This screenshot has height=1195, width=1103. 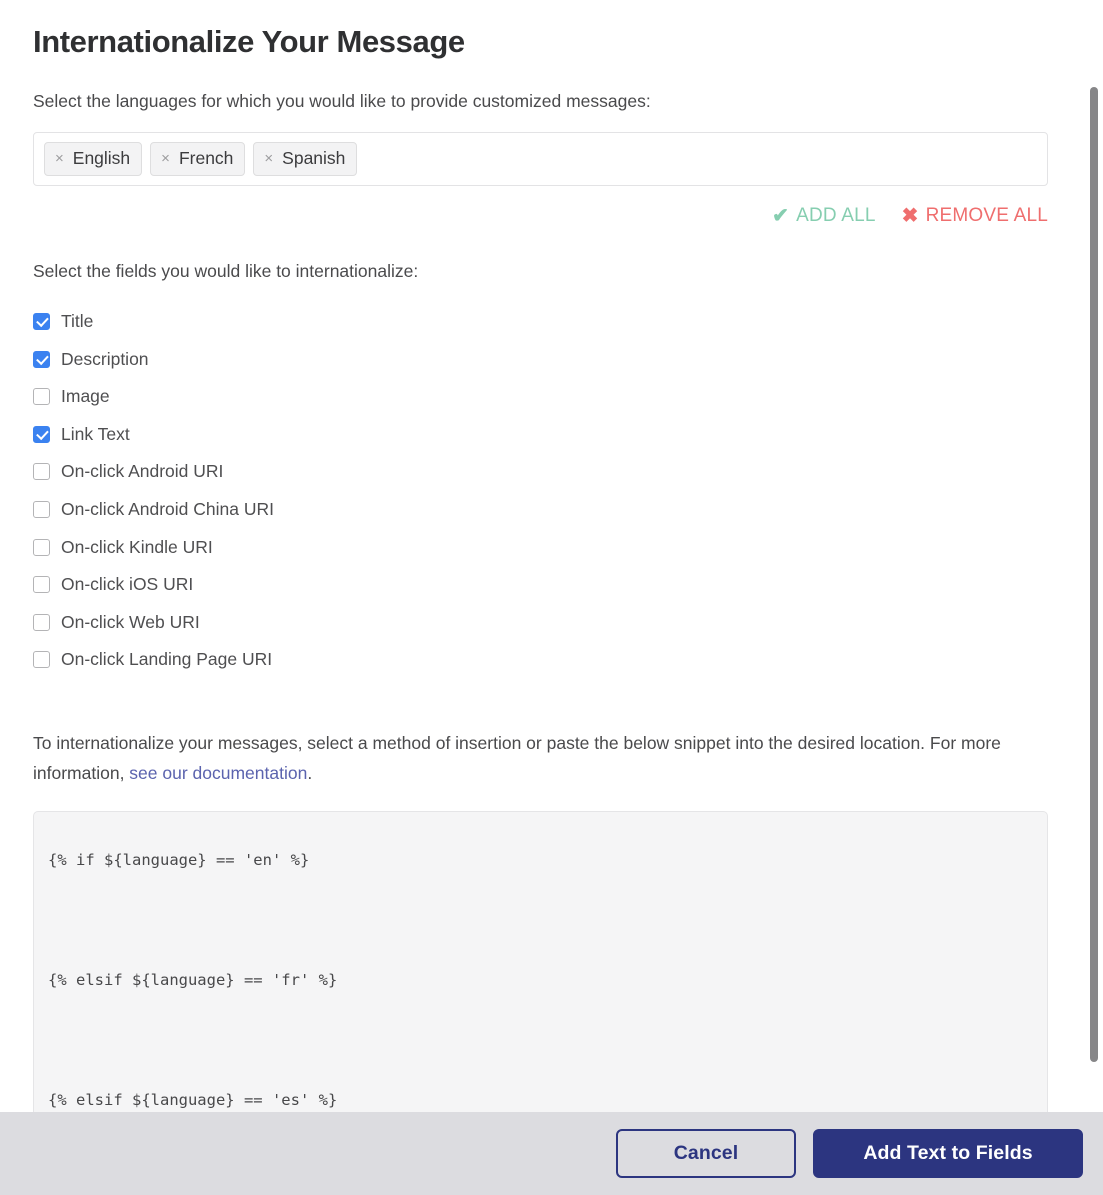 I want to click on language-tag: × French, so click(x=198, y=159).